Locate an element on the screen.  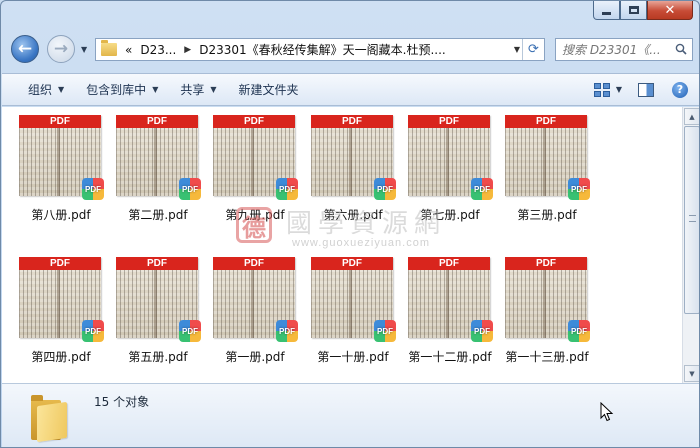
organize-label: 组织 is located at coordinates (40, 90).